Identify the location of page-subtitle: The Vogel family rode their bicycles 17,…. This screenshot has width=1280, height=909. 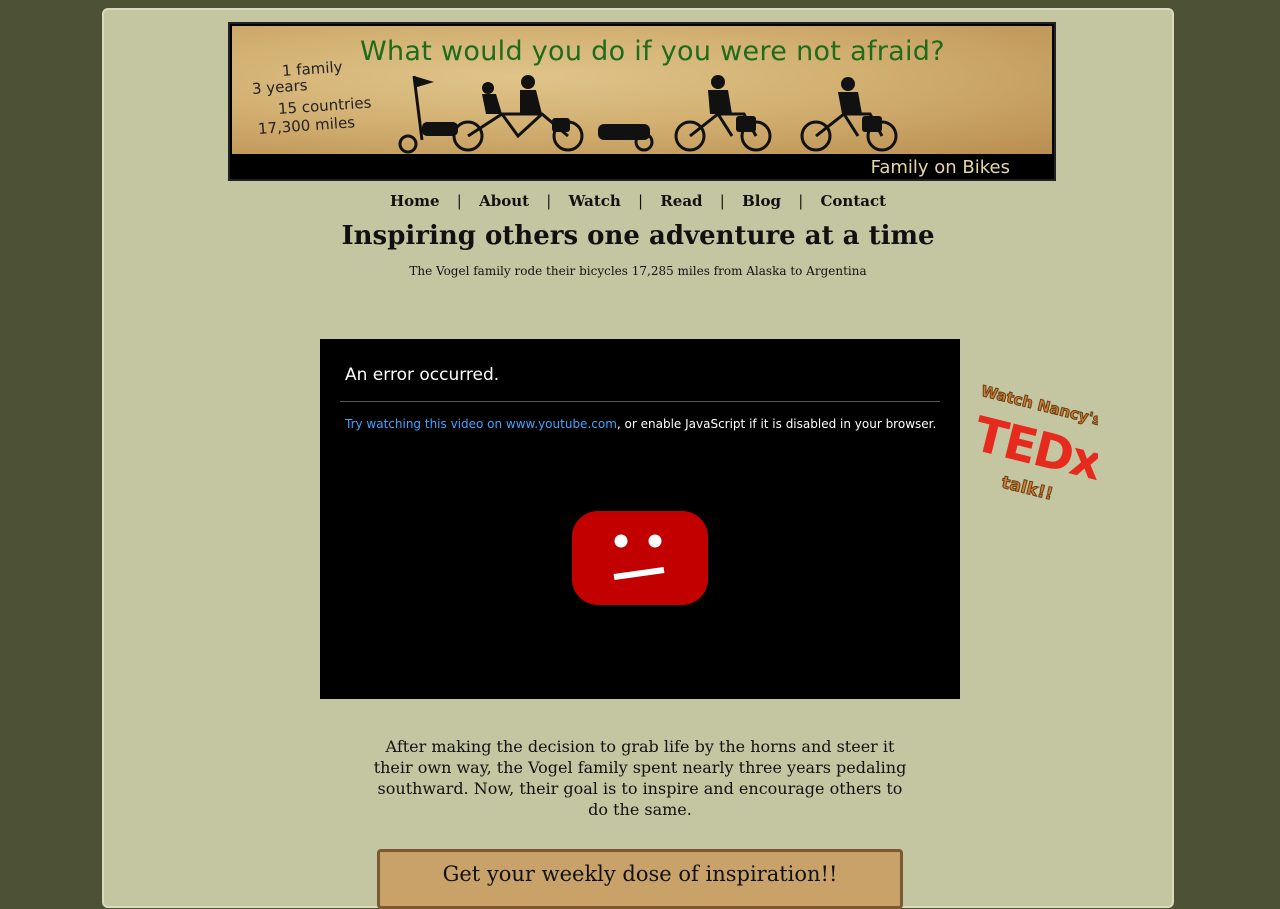
(638, 271).